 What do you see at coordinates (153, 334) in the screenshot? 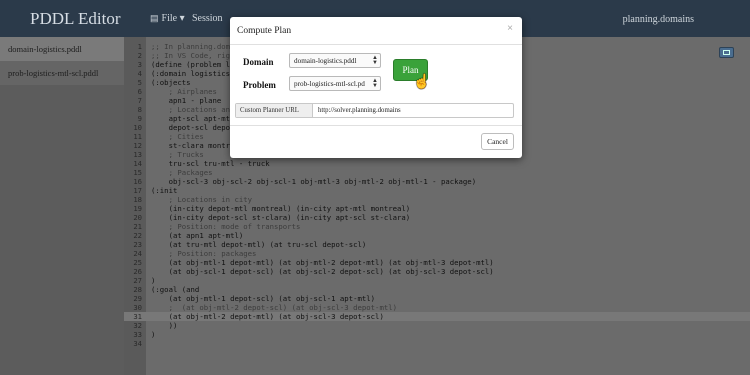
I see `code-text: )` at bounding box center [153, 334].